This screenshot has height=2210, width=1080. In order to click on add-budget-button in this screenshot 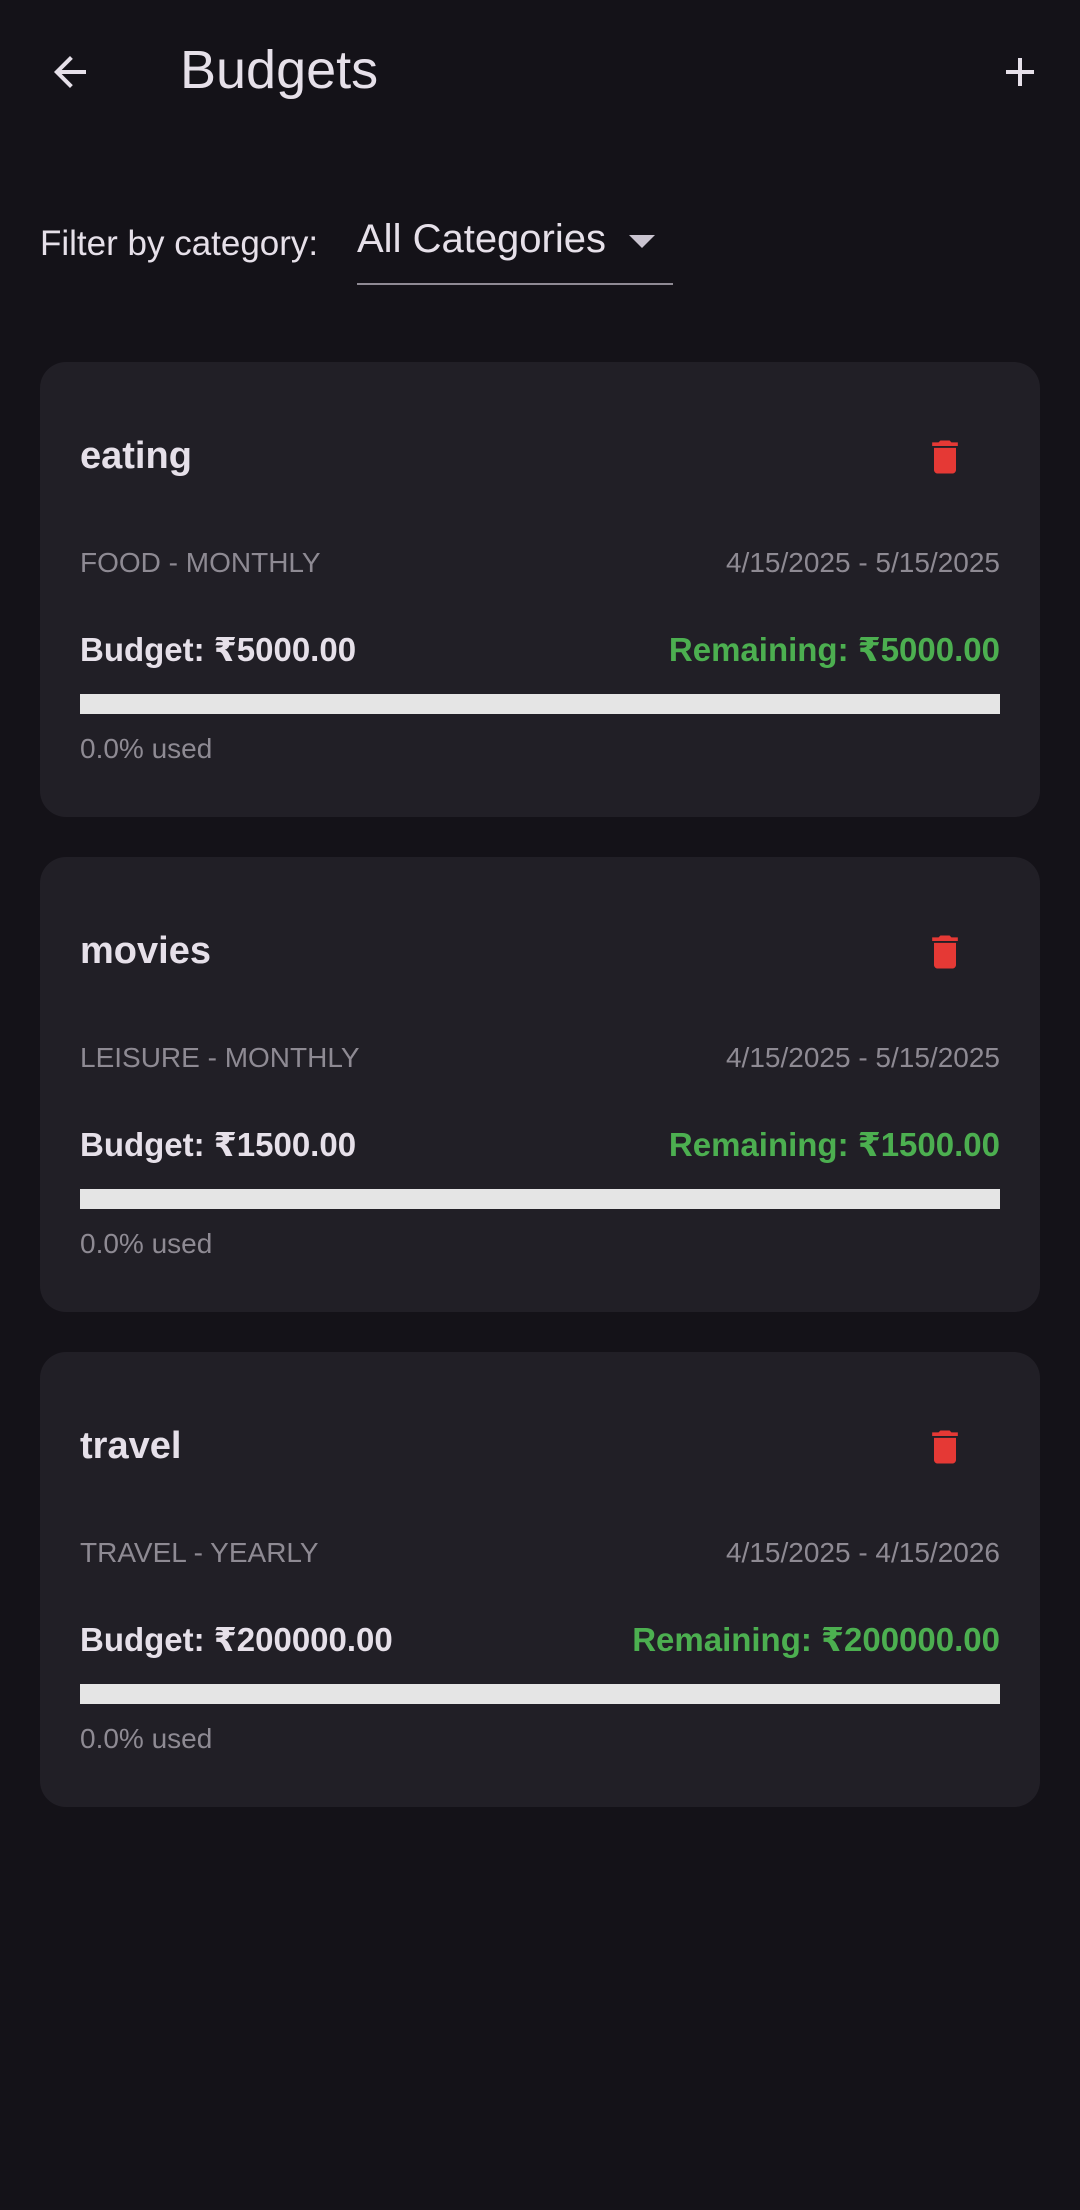, I will do `click(1020, 72)`.